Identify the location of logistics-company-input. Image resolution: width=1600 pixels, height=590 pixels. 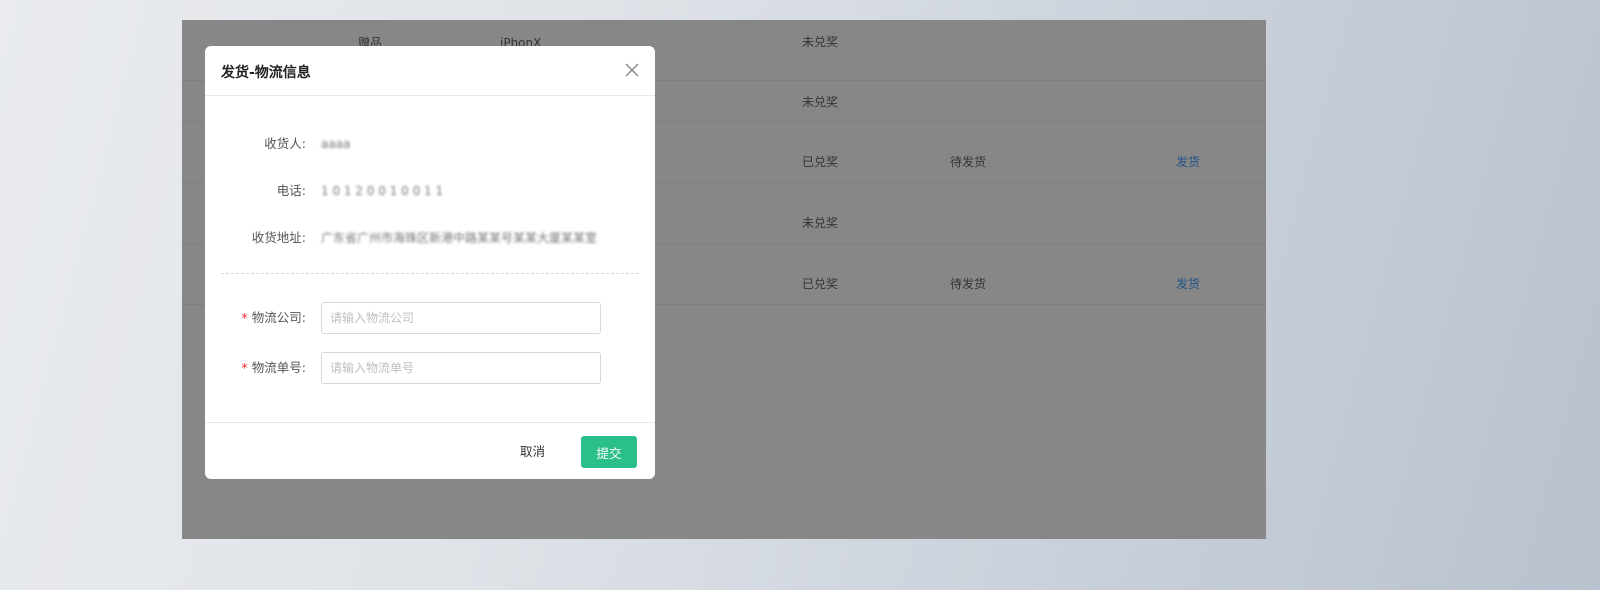
(461, 318).